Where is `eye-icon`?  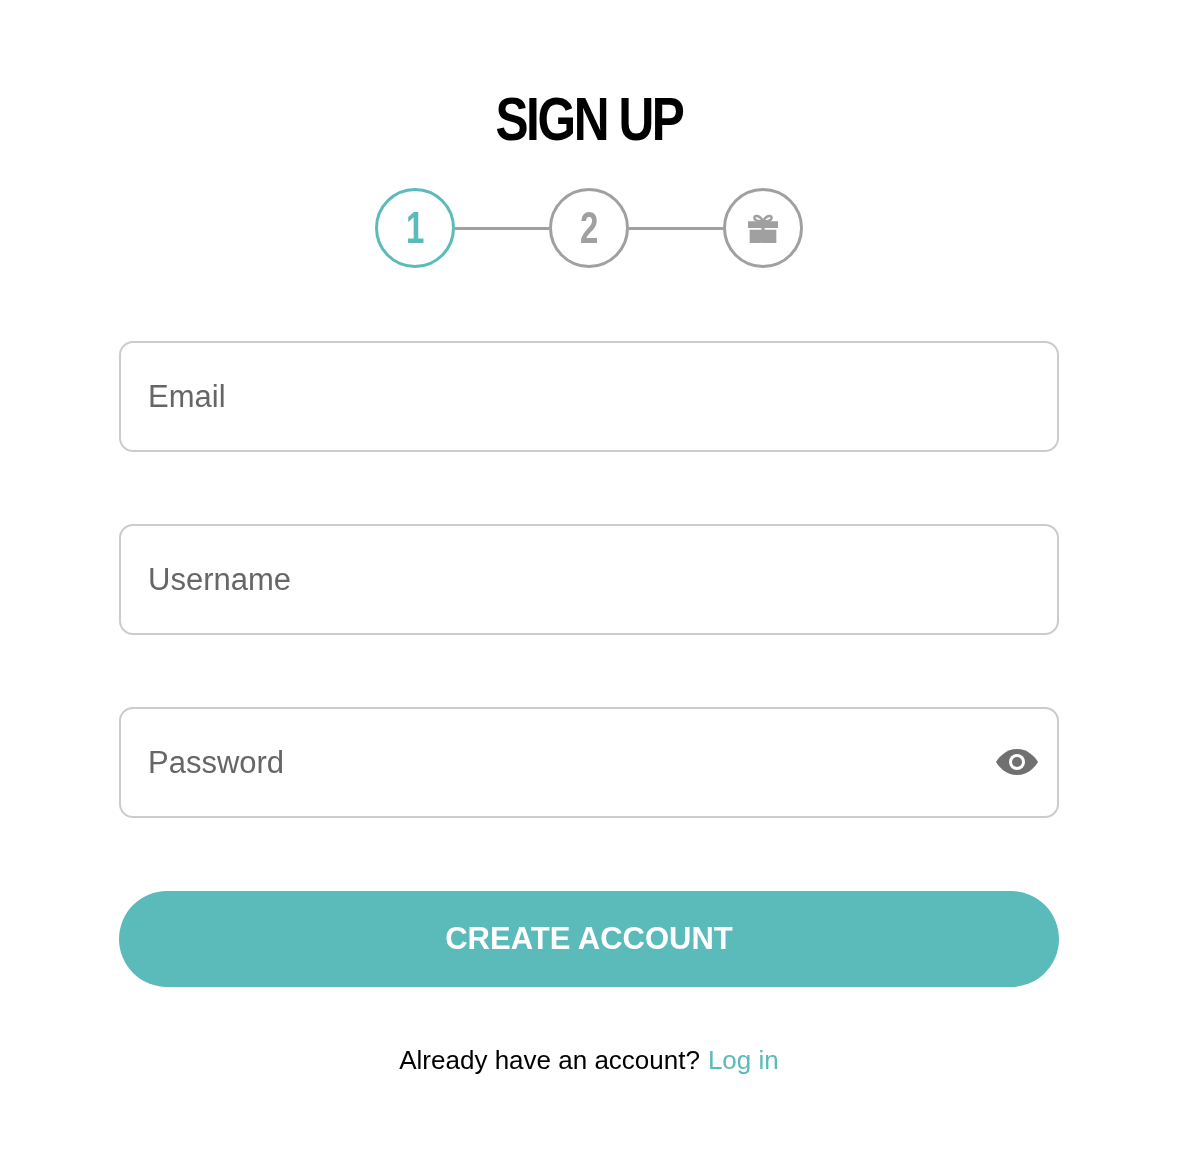
eye-icon is located at coordinates (1017, 762).